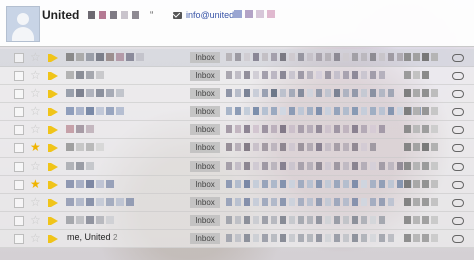 Image resolution: width=474 pixels, height=260 pixels. What do you see at coordinates (95, 111) in the screenshot?
I see `row-sender-redacted` at bounding box center [95, 111].